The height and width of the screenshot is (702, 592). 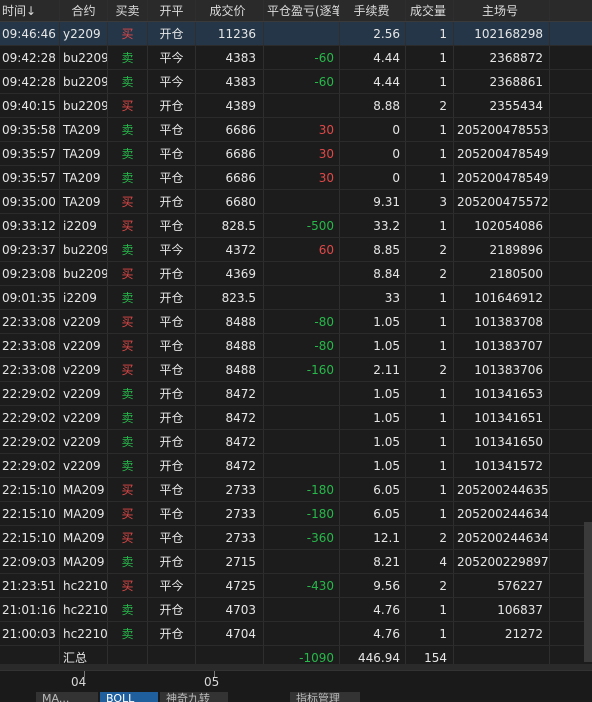 I want to click on trade-time-cell: 09:01:35, so click(x=30, y=297).